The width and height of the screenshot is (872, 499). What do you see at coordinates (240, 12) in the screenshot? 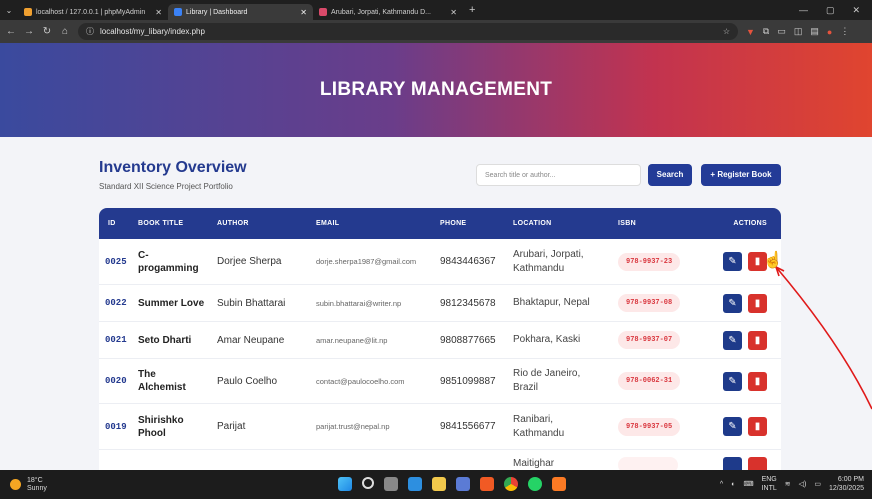
I see `tab-library-dashboard: Library | Dashboard ✕` at bounding box center [240, 12].